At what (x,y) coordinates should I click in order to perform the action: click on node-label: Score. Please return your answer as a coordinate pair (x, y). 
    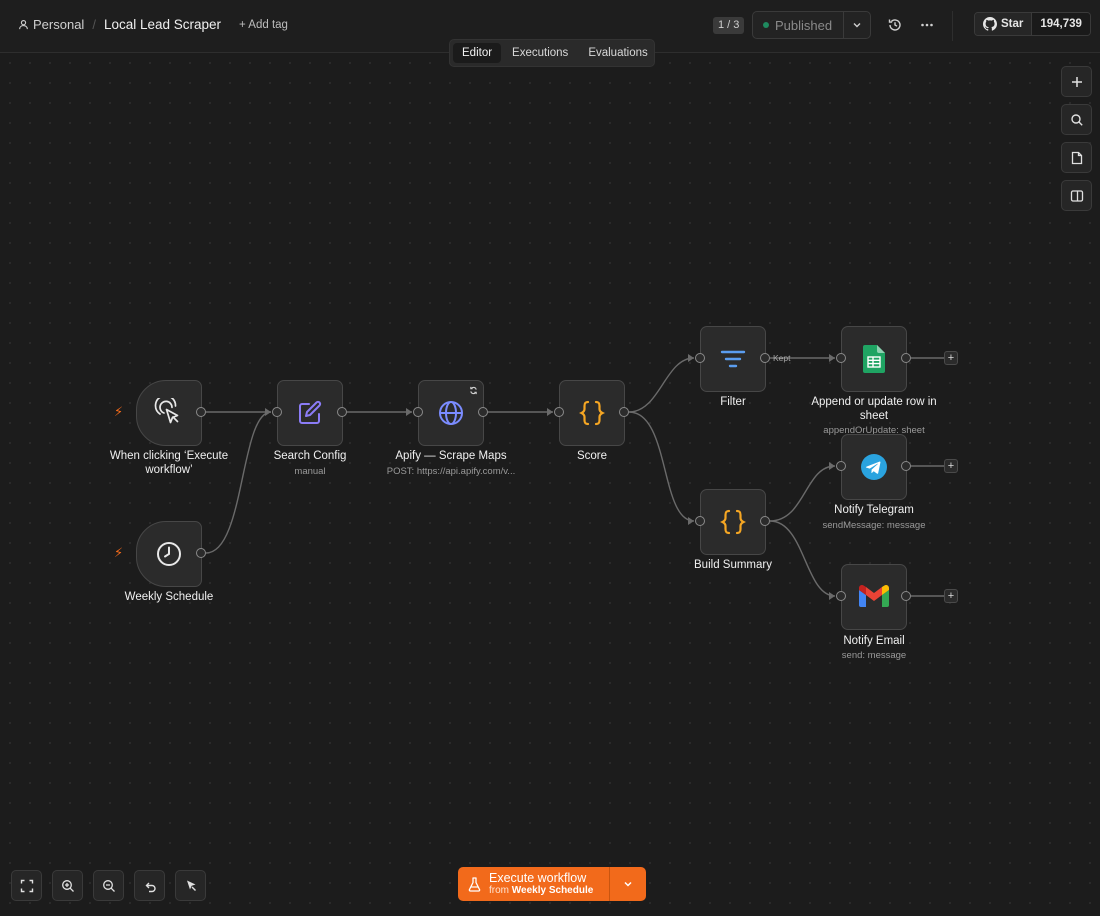
    Looking at the image, I should click on (592, 456).